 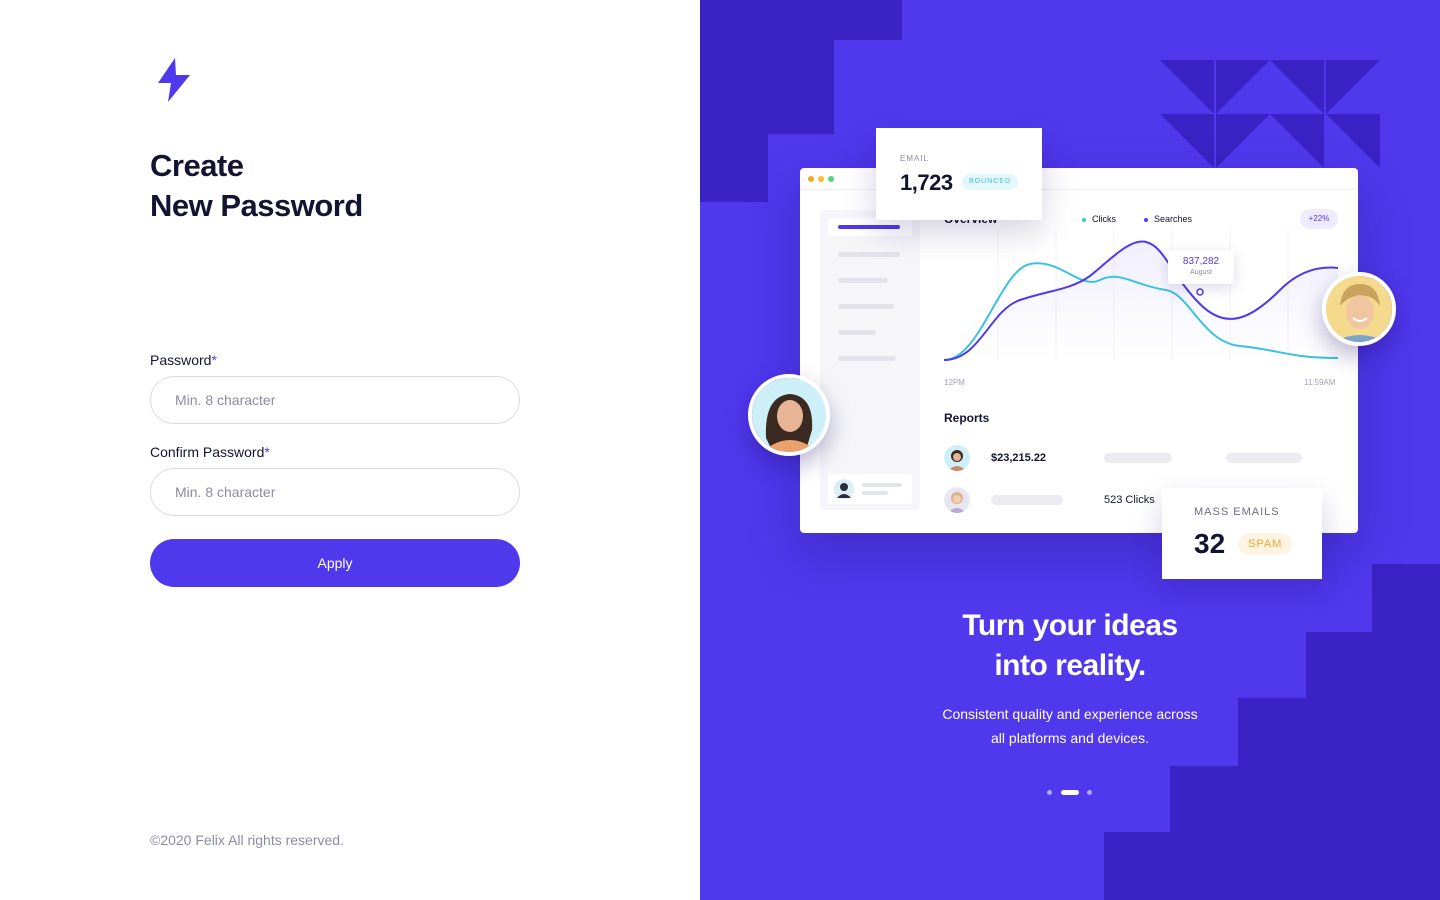 I want to click on subline-line-2: all platforms and devices., so click(x=1070, y=738).